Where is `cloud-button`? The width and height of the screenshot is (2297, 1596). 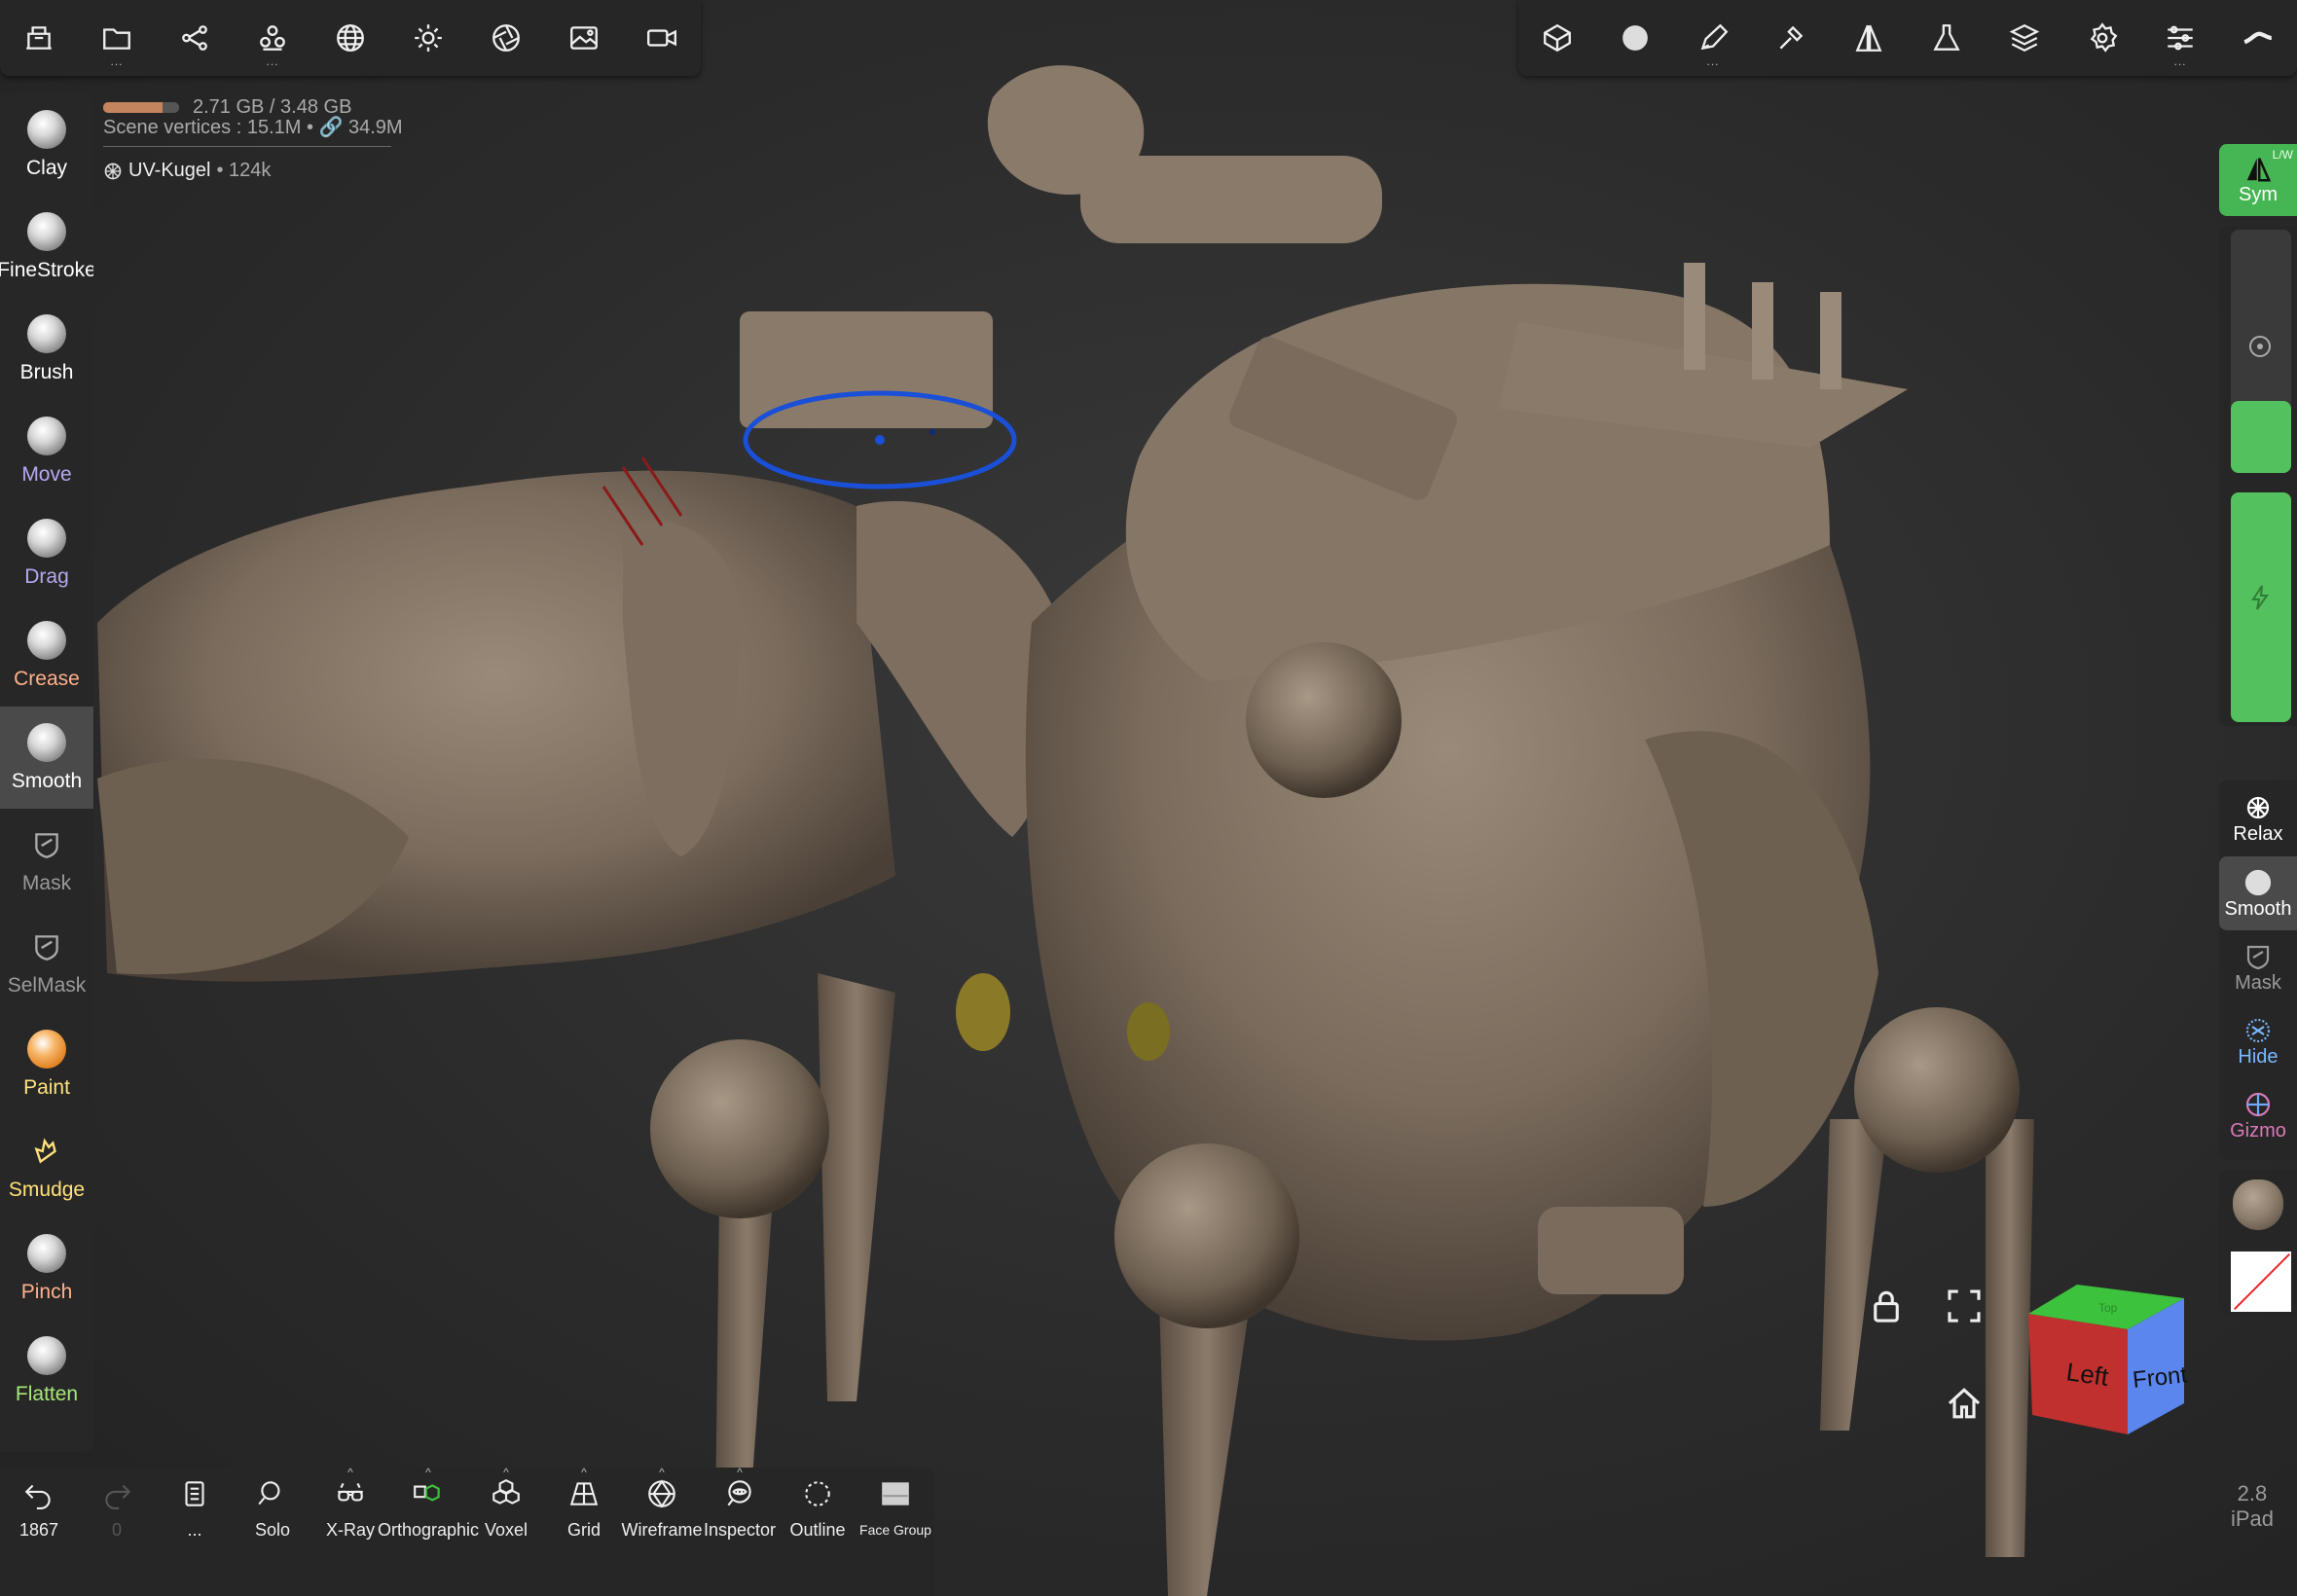
cloud-button is located at coordinates (2258, 38).